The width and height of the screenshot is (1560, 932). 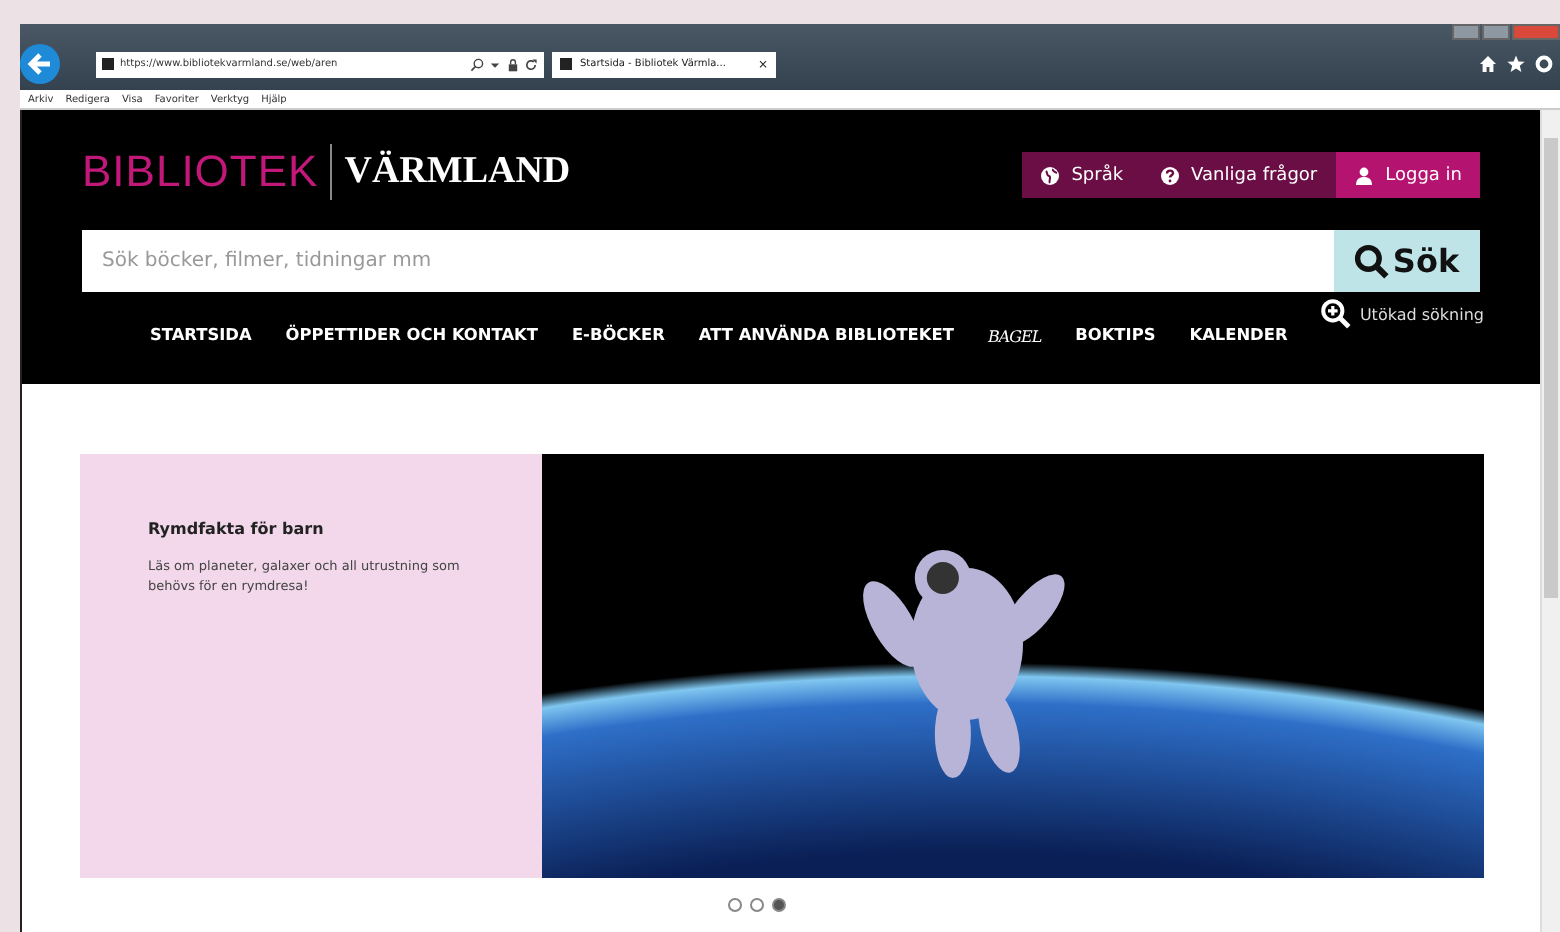 What do you see at coordinates (40, 64) in the screenshot?
I see `back-button` at bounding box center [40, 64].